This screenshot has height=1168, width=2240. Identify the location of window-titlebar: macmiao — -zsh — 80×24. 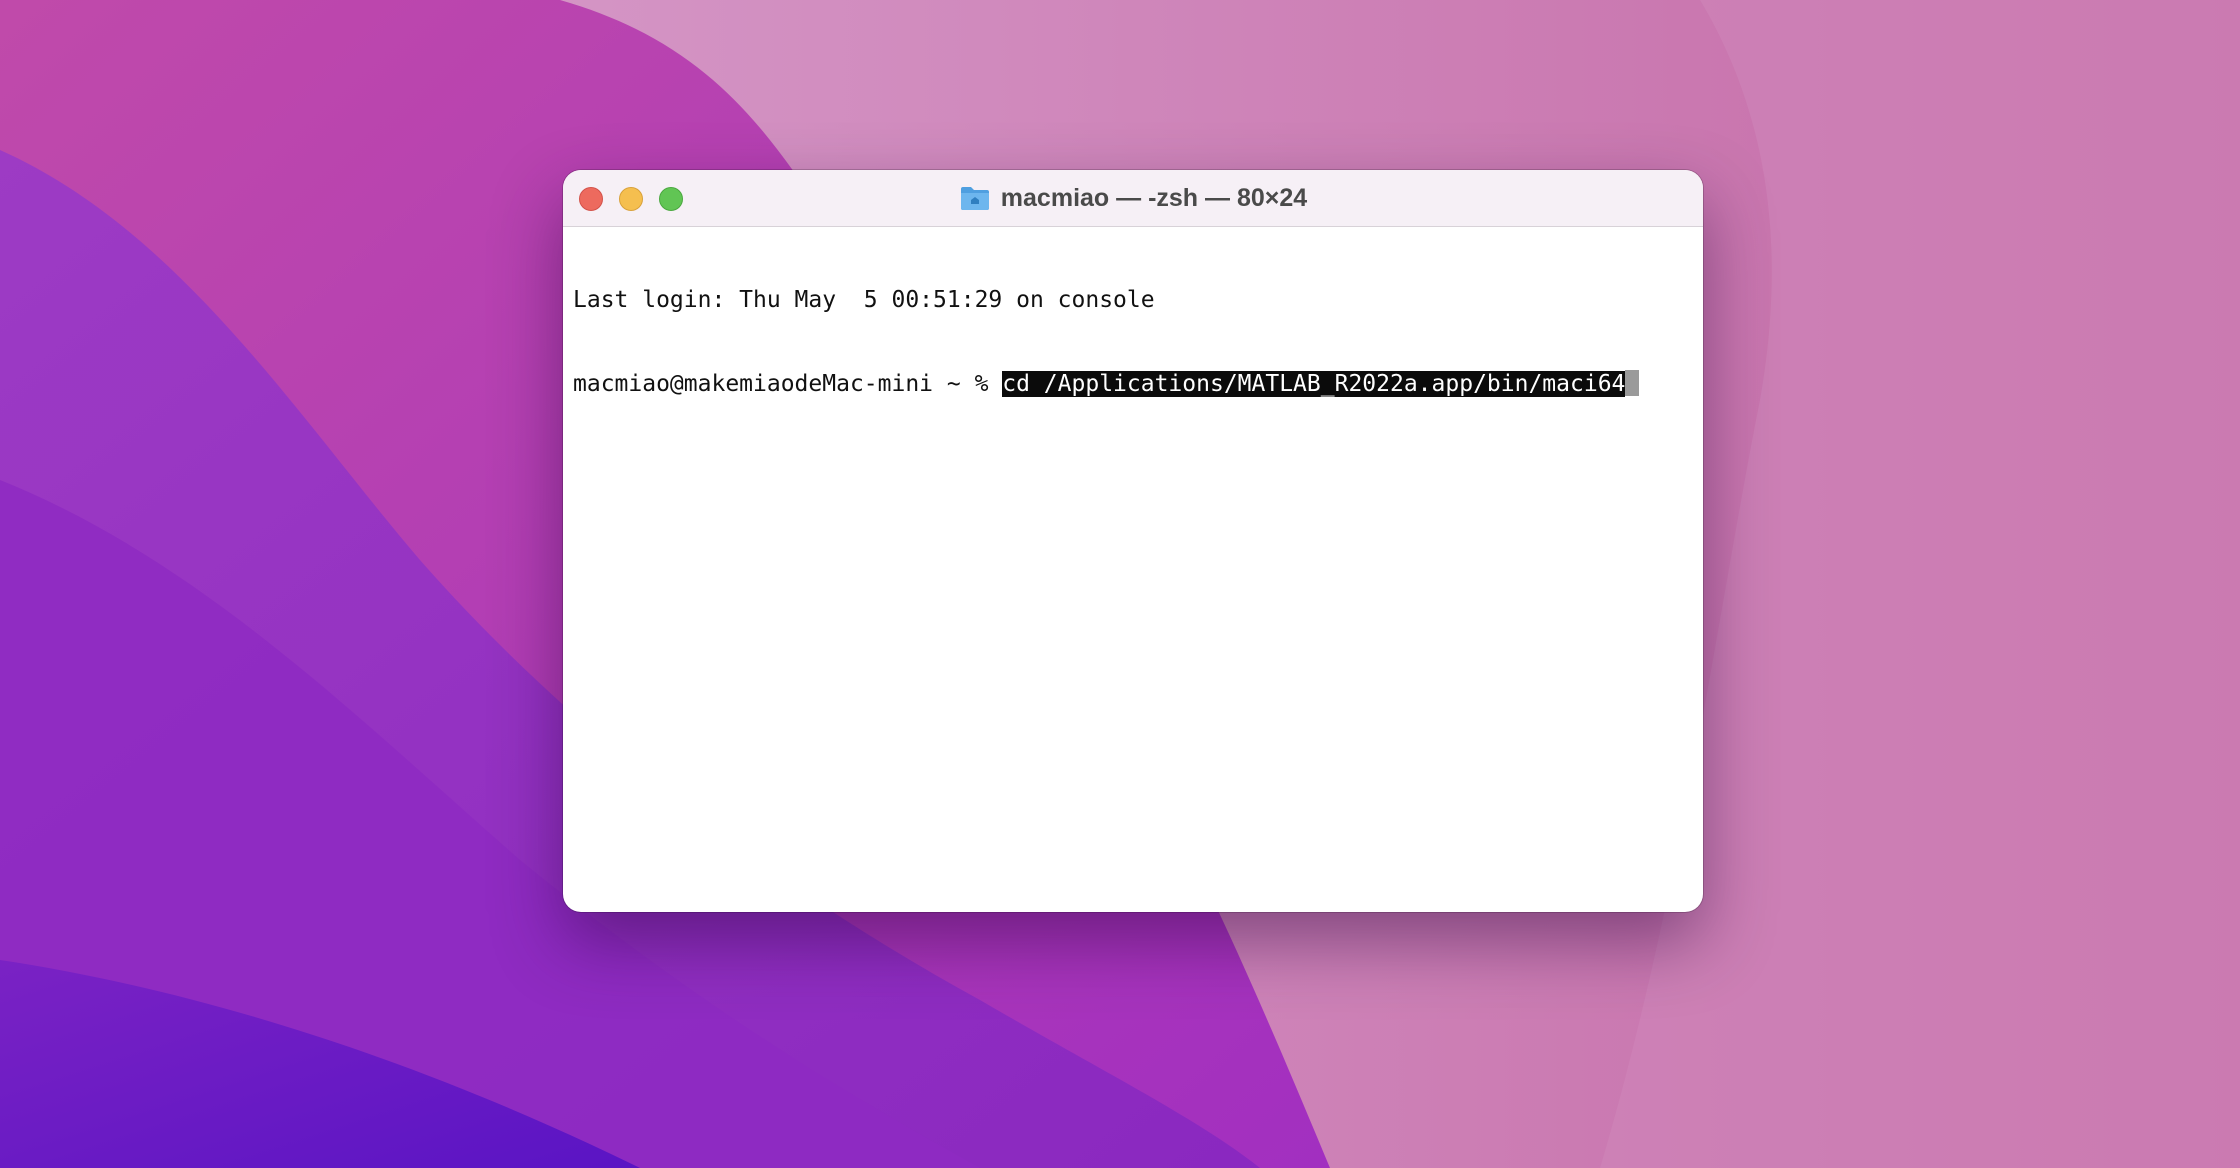
(1133, 198).